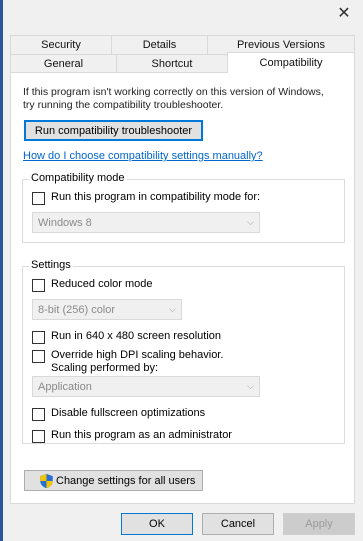 The height and width of the screenshot is (541, 363). What do you see at coordinates (291, 62) in the screenshot?
I see `tab-compatibility: Compatibility` at bounding box center [291, 62].